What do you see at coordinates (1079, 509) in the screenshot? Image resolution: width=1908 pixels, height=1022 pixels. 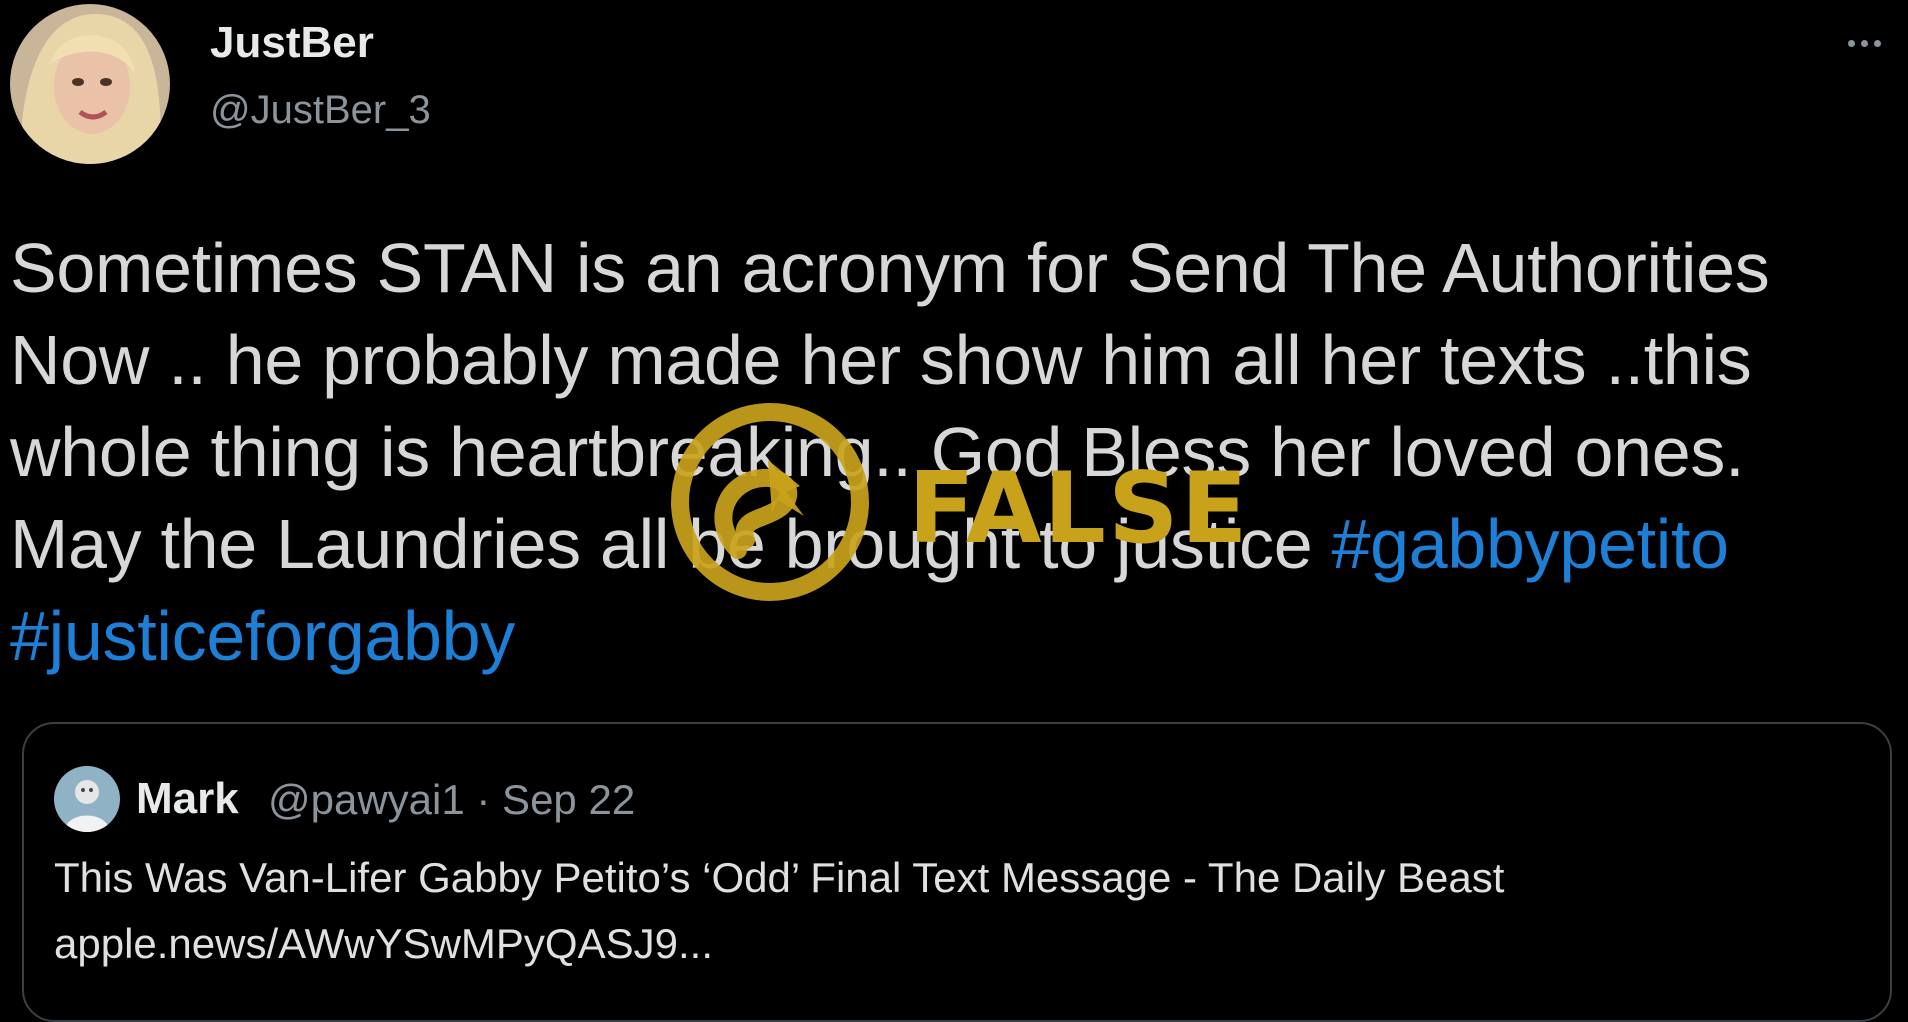 I see `false-label: FALSE` at bounding box center [1079, 509].